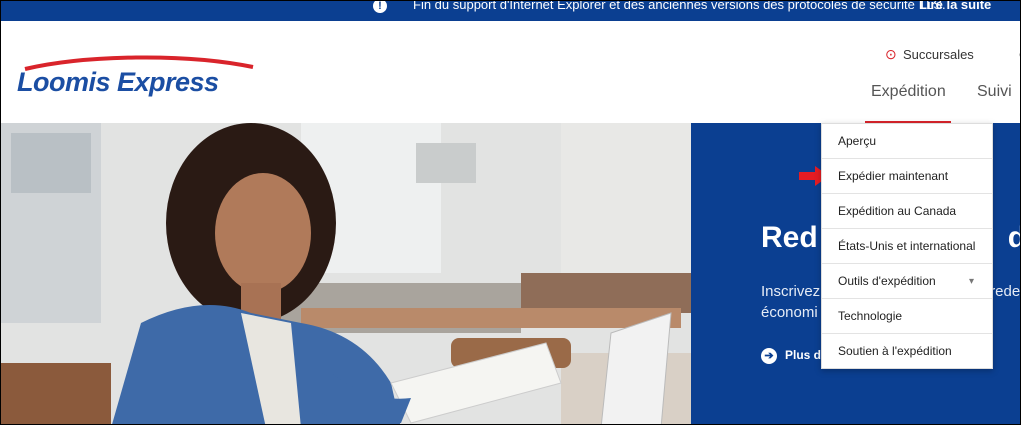  I want to click on menu-item-label: Expédier maintenant, so click(893, 176).